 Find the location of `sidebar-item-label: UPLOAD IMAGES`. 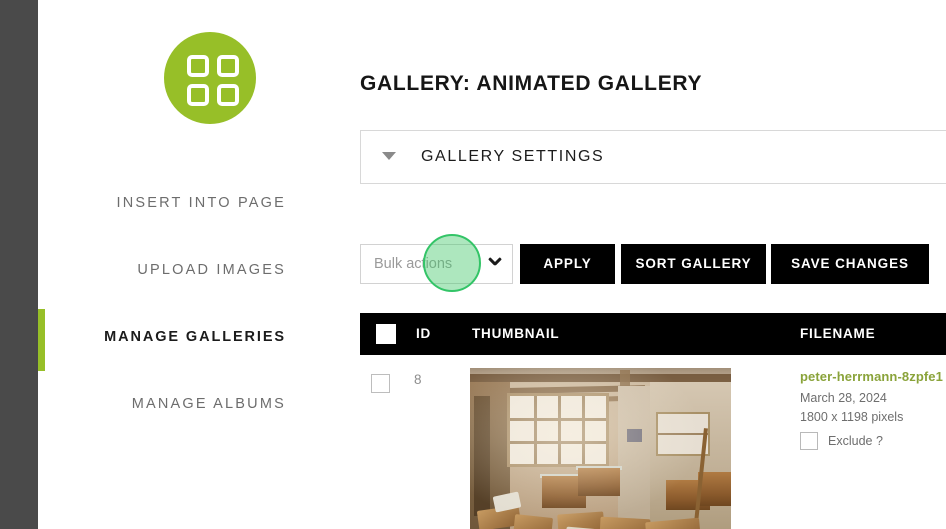

sidebar-item-label: UPLOAD IMAGES is located at coordinates (211, 270).